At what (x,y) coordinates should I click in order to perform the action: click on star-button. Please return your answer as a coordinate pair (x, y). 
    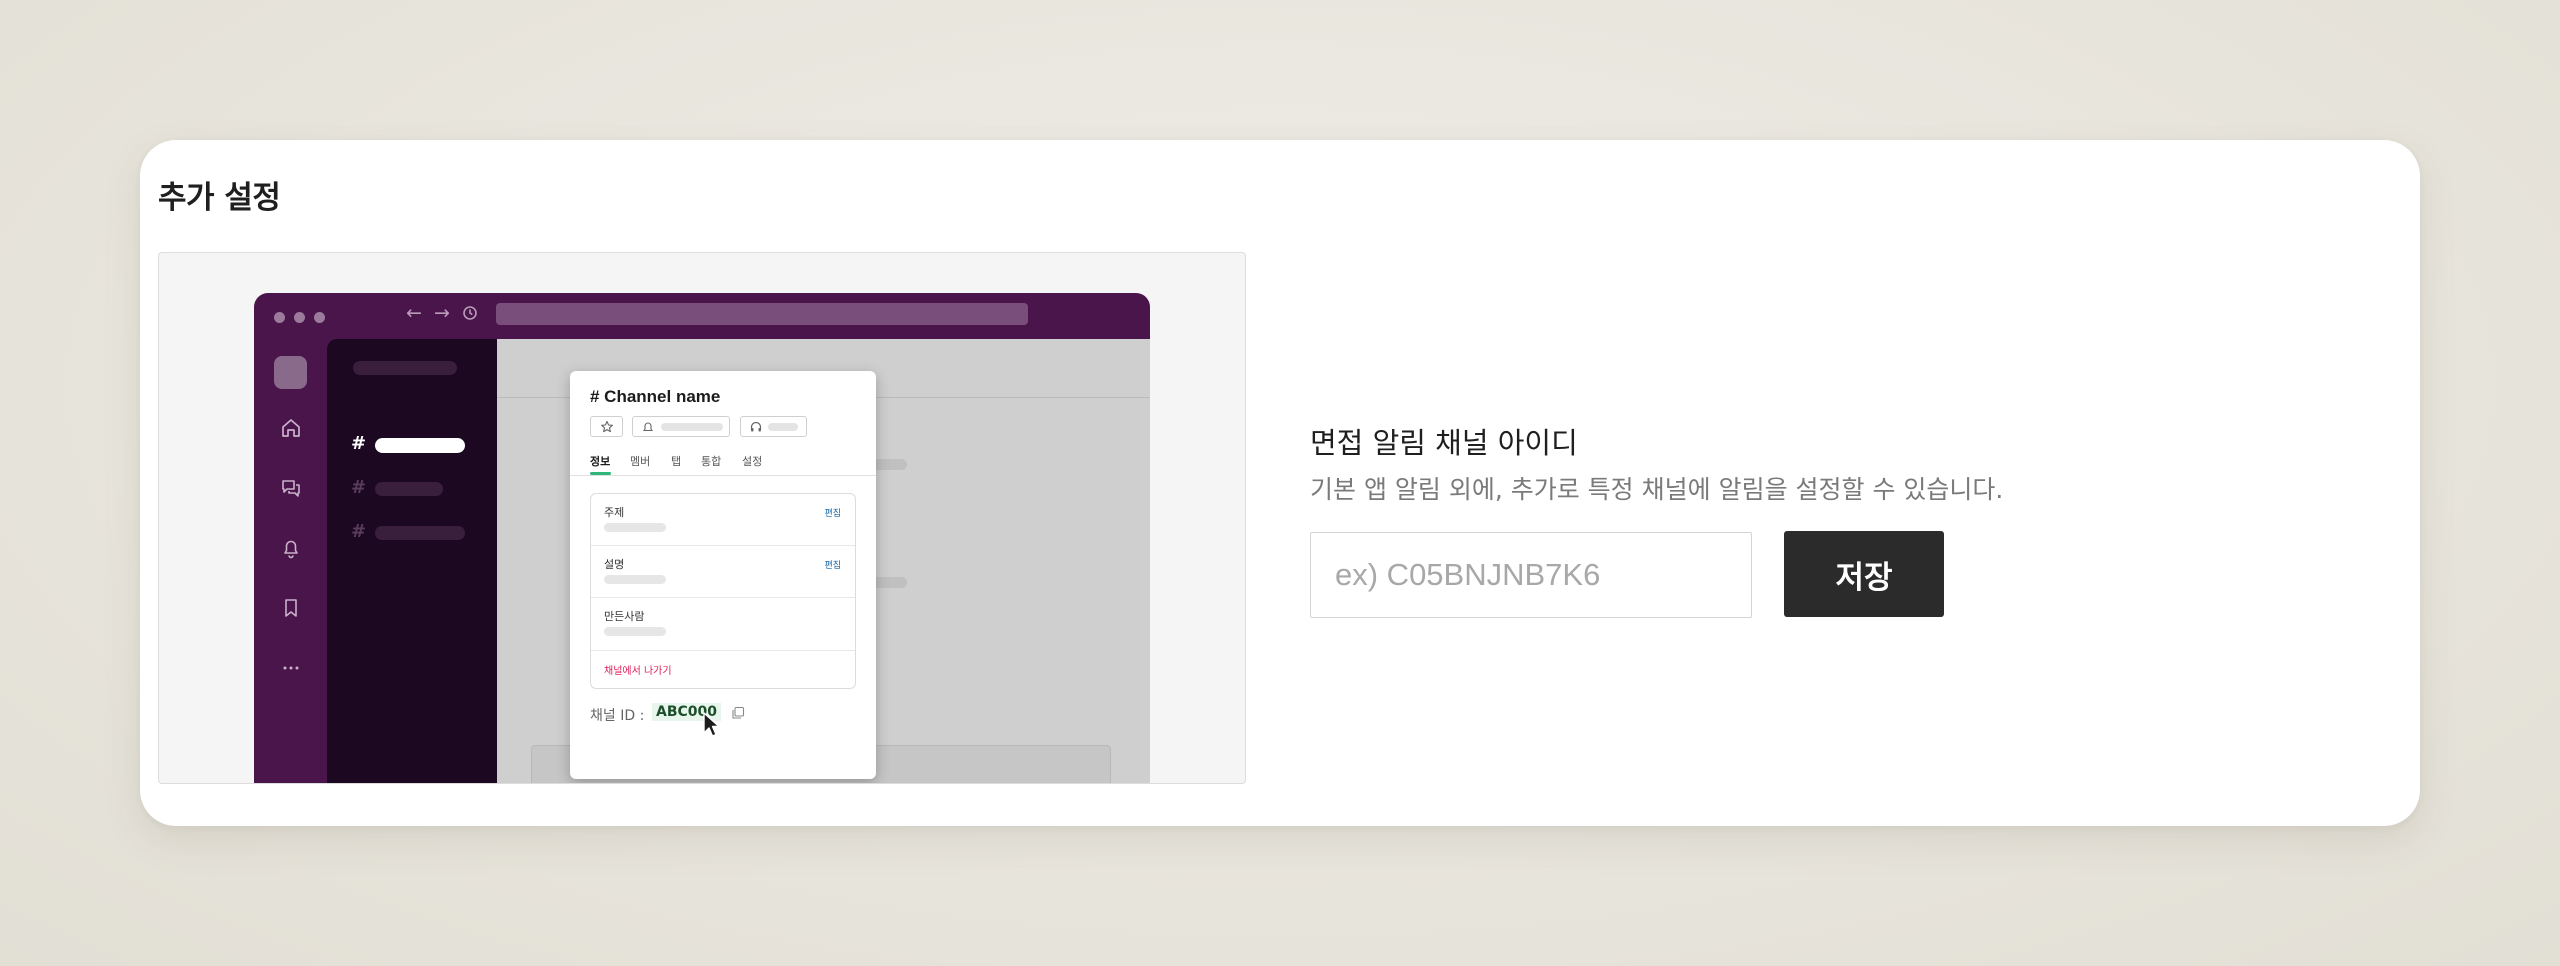
    Looking at the image, I should click on (606, 426).